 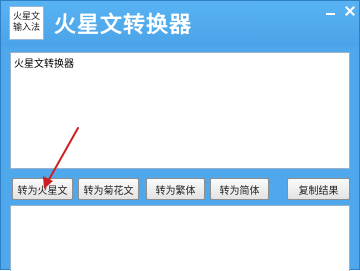 I want to click on to-juhua-button: 转为菊花文, so click(x=108, y=189).